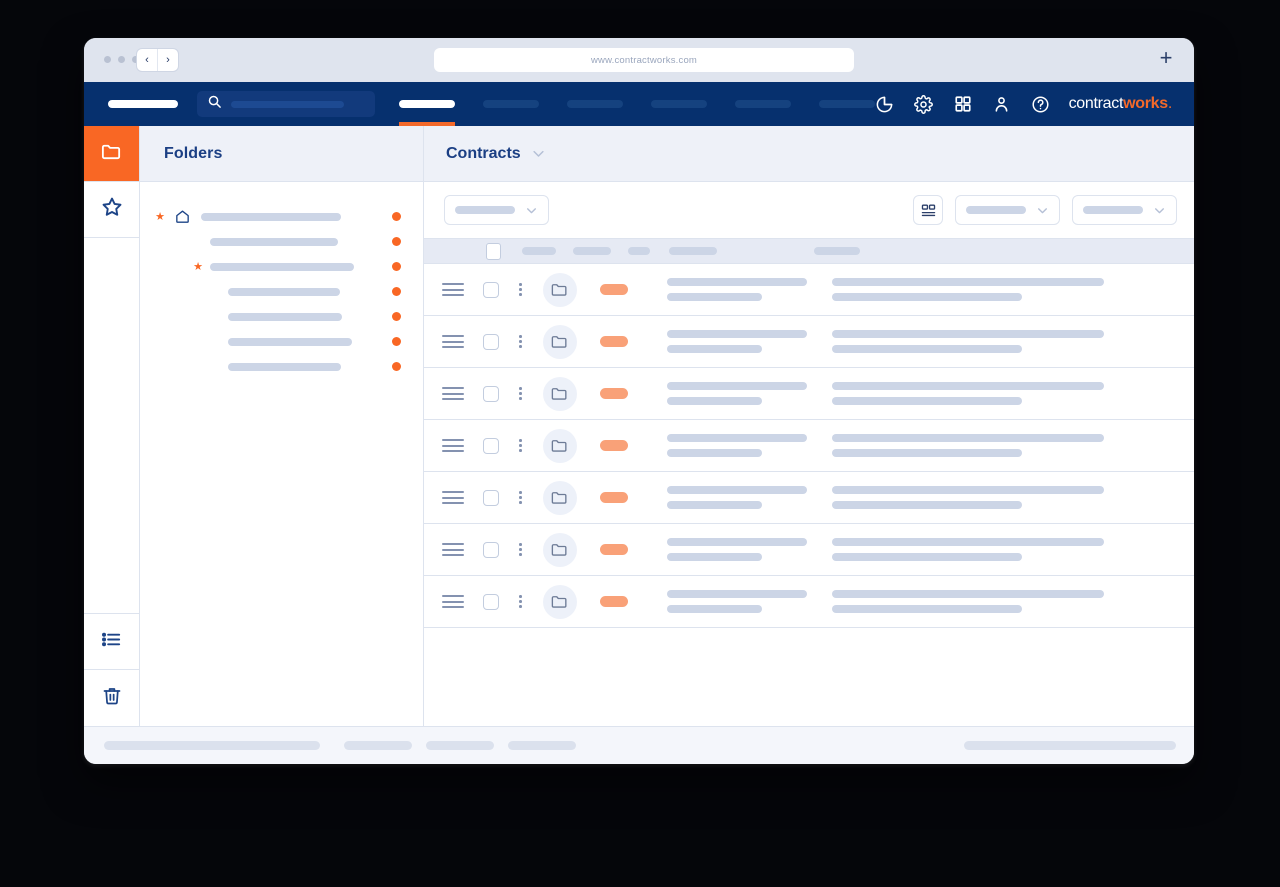 This screenshot has height=887, width=1280. I want to click on table-header, so click(809, 251).